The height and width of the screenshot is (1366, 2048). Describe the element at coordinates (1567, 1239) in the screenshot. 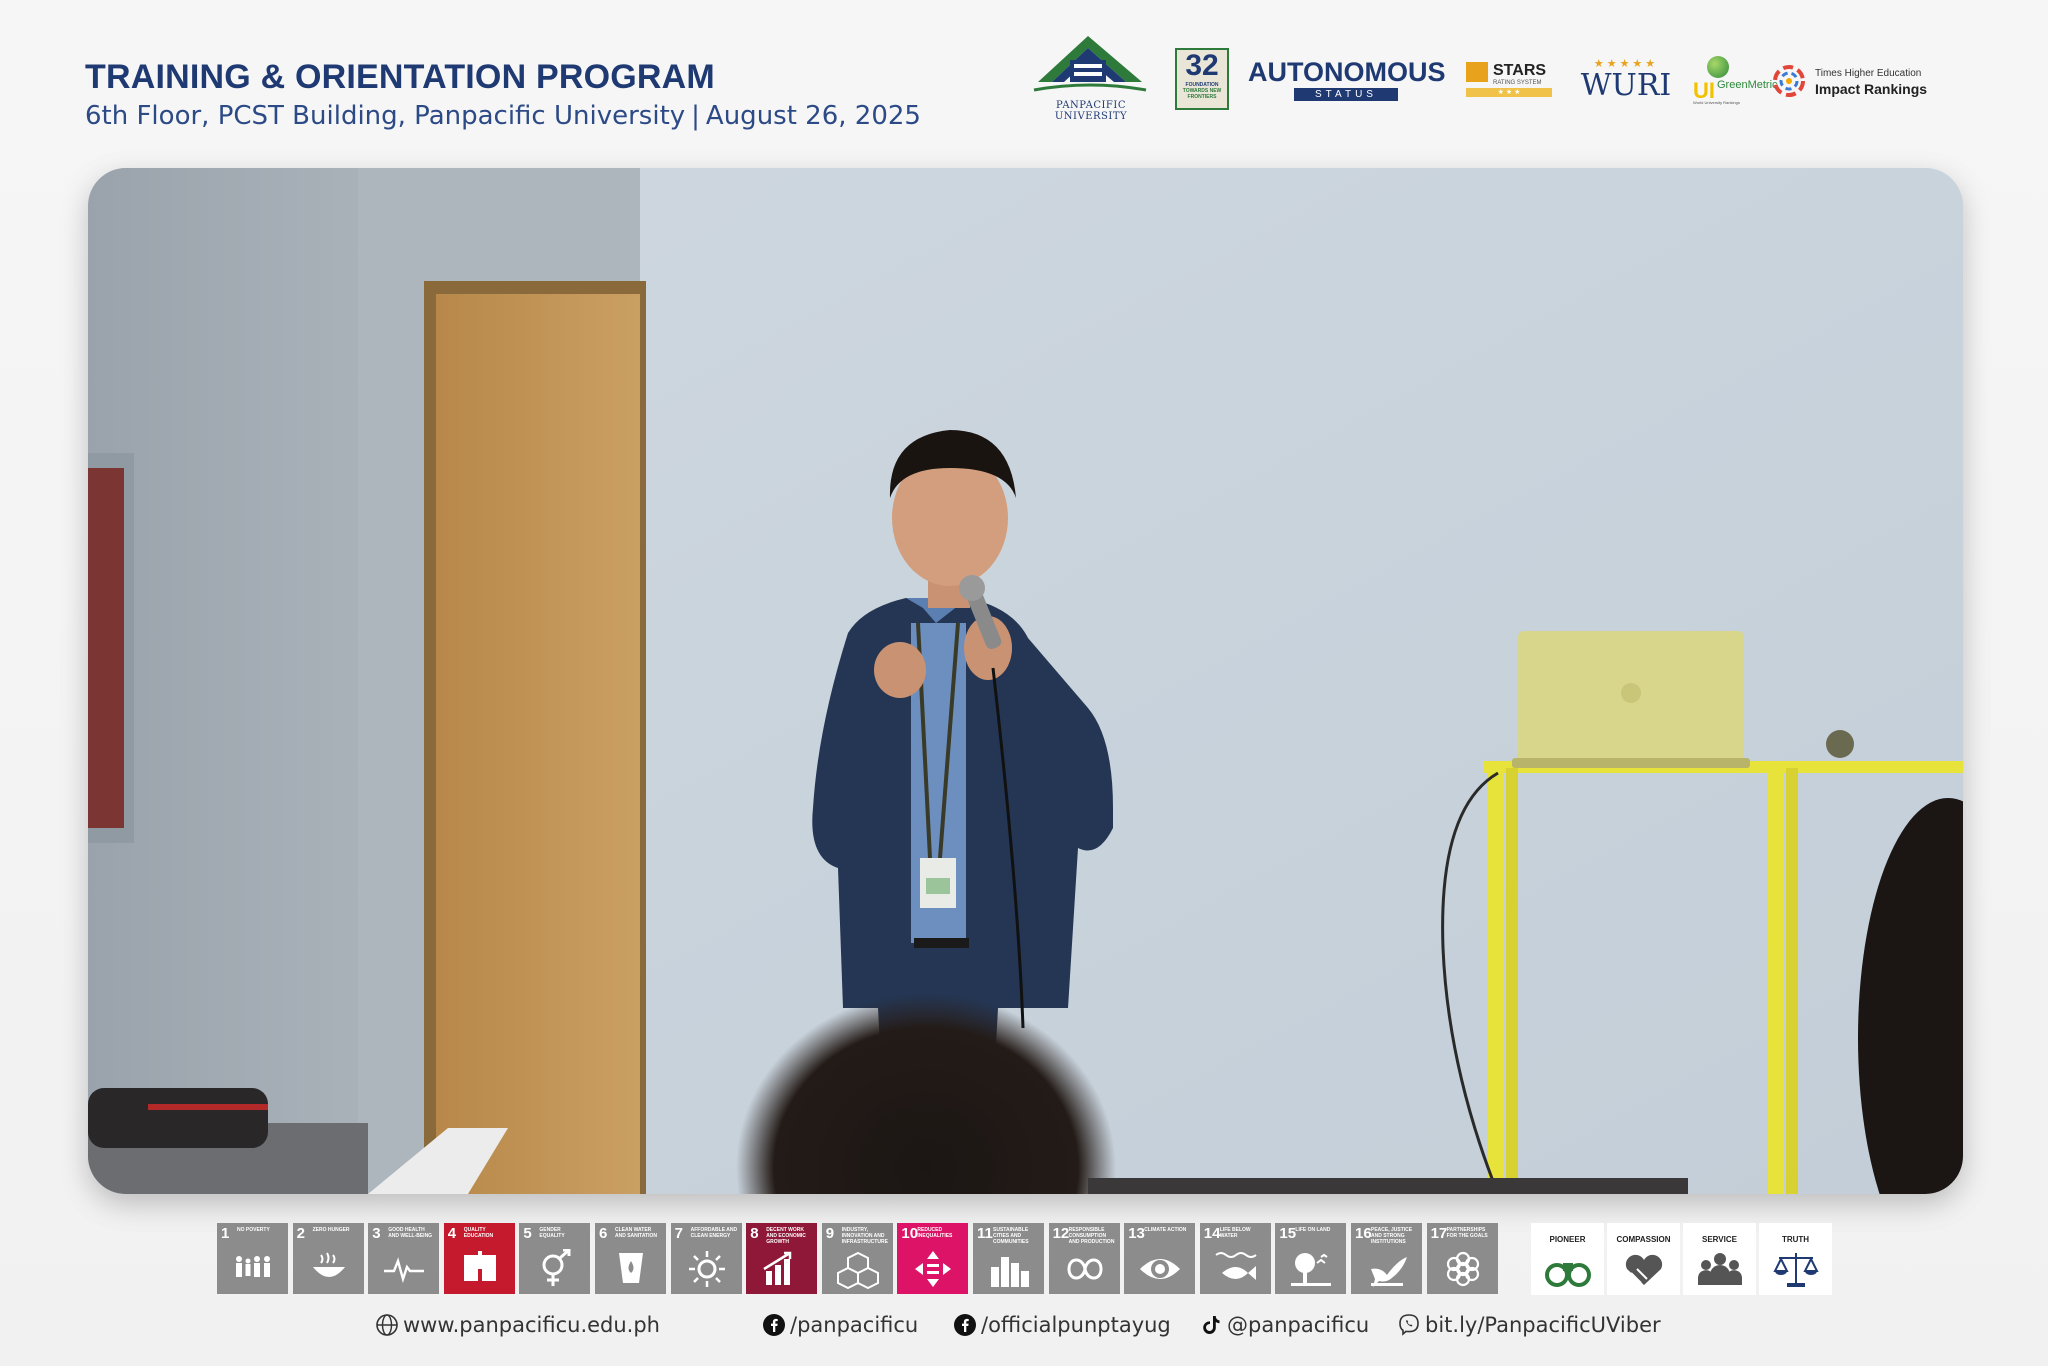

I see `value-label: PIONEER` at that location.